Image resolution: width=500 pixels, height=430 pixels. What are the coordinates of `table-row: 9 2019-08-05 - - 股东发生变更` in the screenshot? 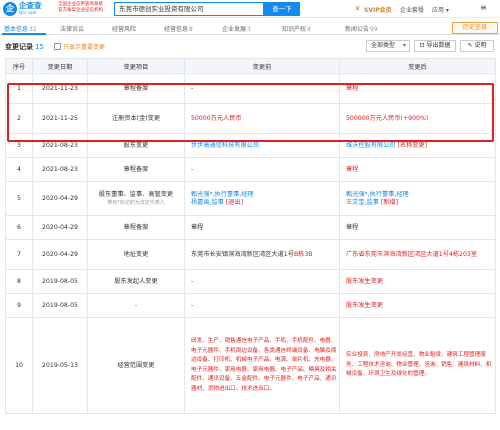 It's located at (250, 305).